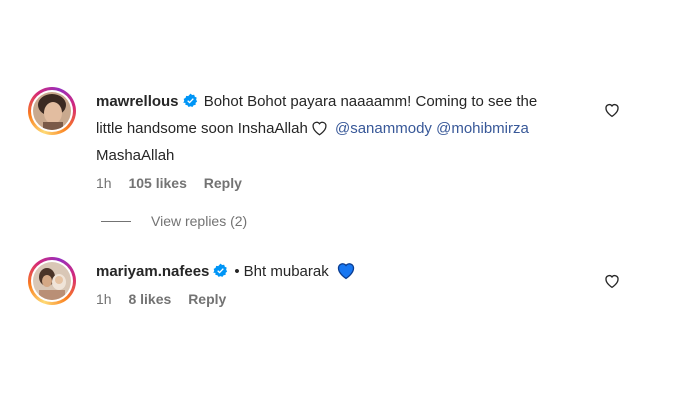 This screenshot has height=400, width=700. I want to click on likes-count: 105 likes, so click(157, 183).